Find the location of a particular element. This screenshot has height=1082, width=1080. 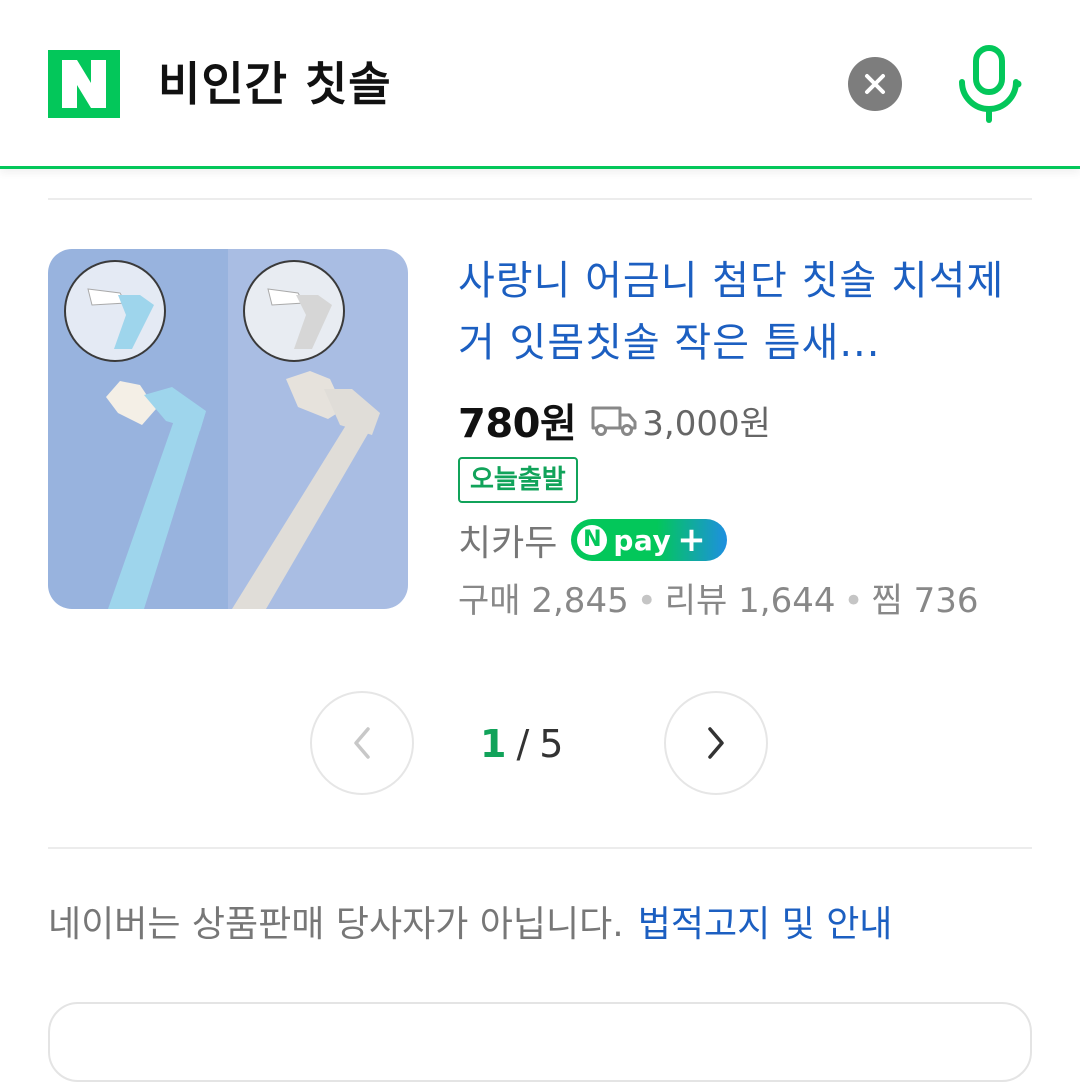

plus-icon: + is located at coordinates (691, 540).